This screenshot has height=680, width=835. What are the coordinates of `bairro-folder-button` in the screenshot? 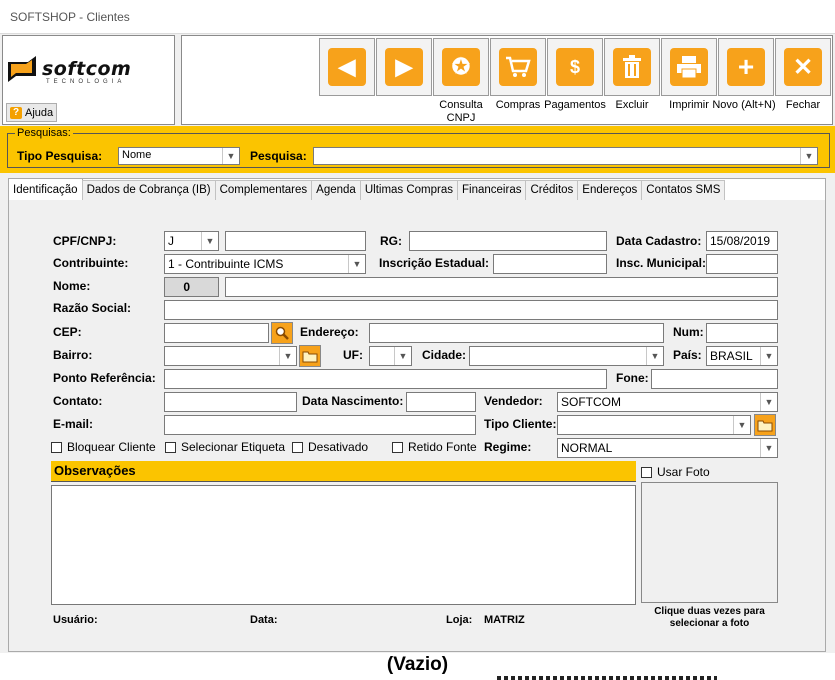 It's located at (310, 356).